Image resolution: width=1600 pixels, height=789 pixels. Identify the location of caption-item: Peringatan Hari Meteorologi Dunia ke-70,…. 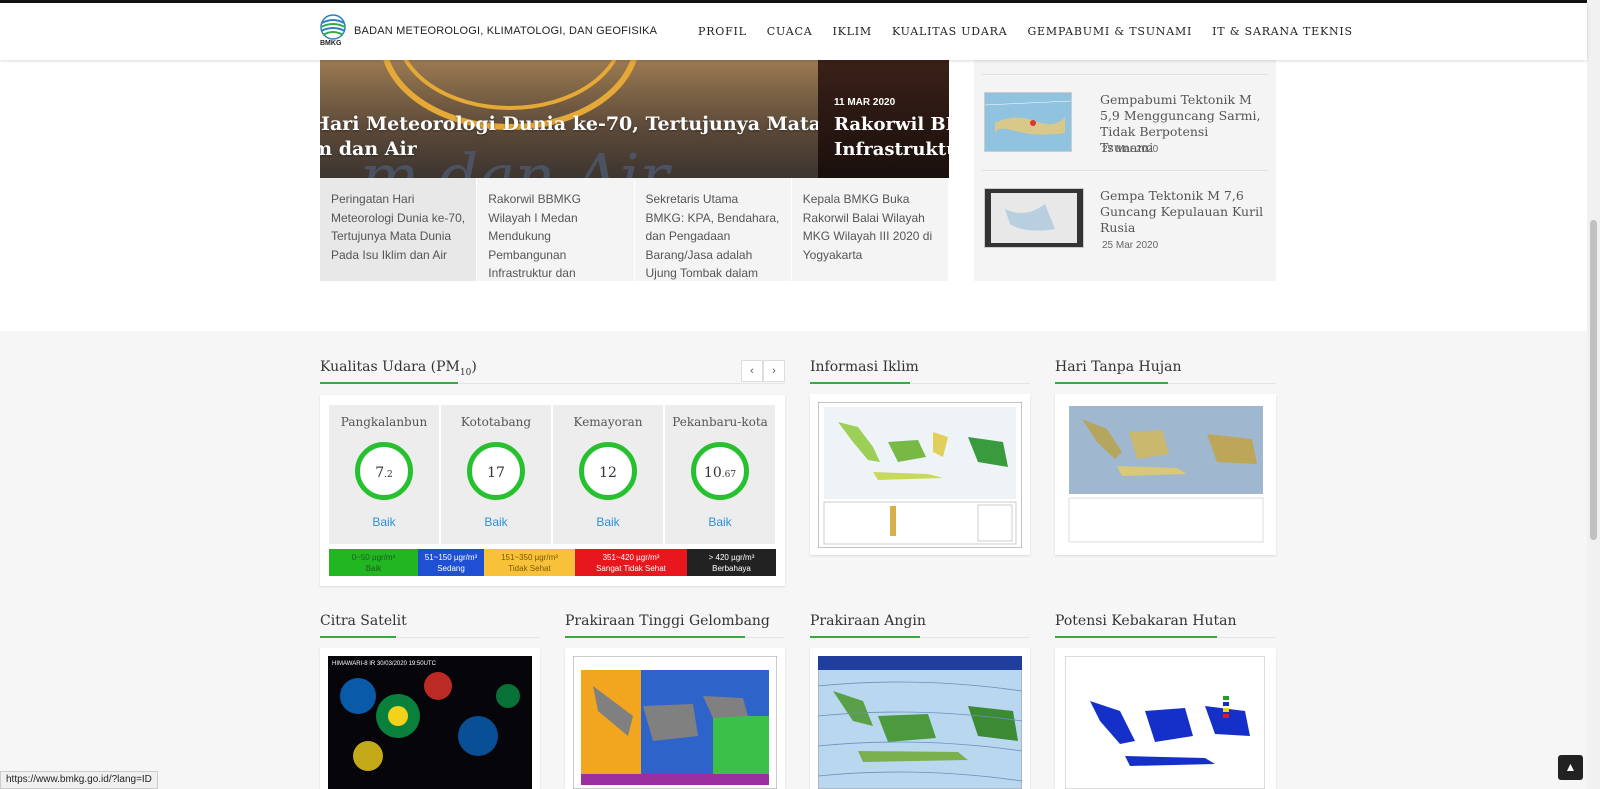
(399, 229).